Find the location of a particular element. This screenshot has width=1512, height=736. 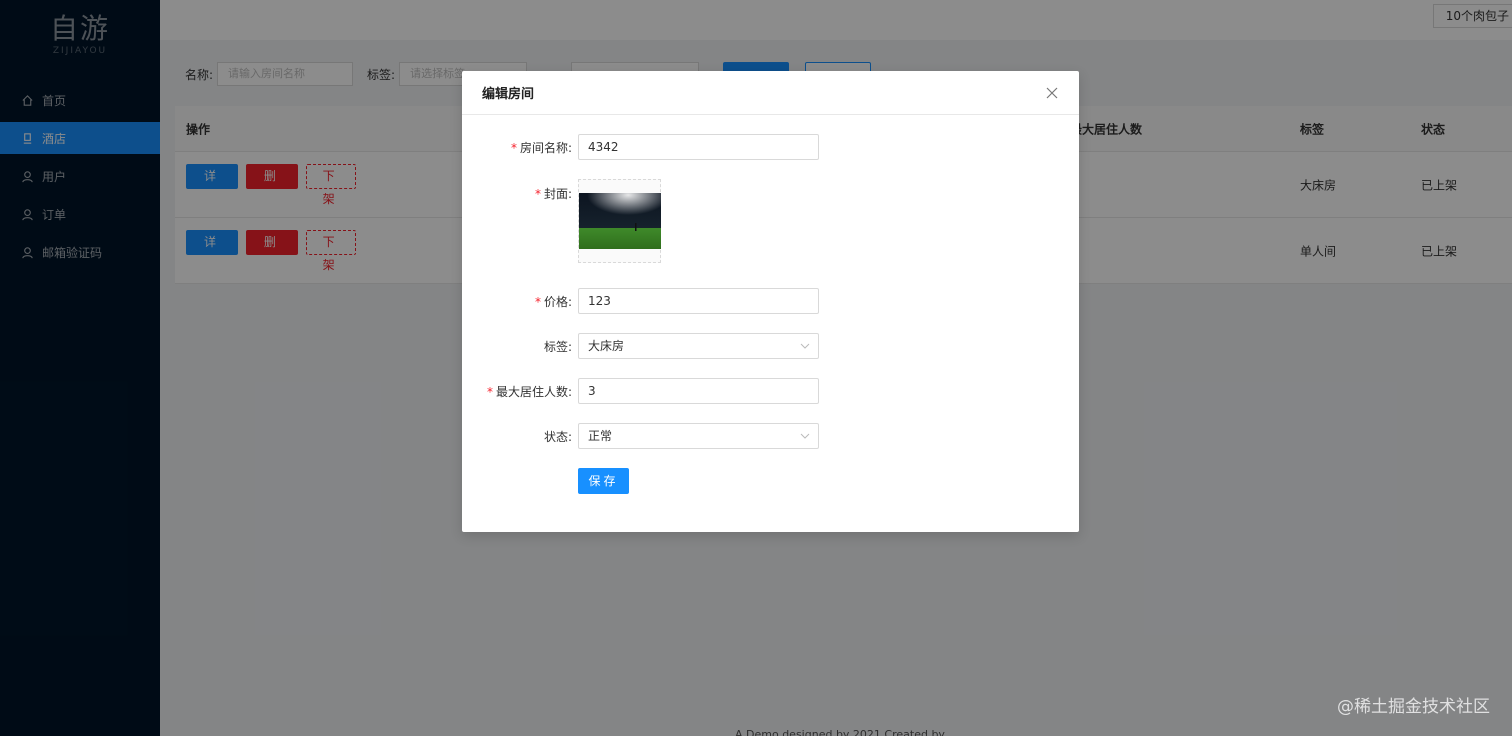

watermark: @稀土掘金技术社区 is located at coordinates (1413, 707).